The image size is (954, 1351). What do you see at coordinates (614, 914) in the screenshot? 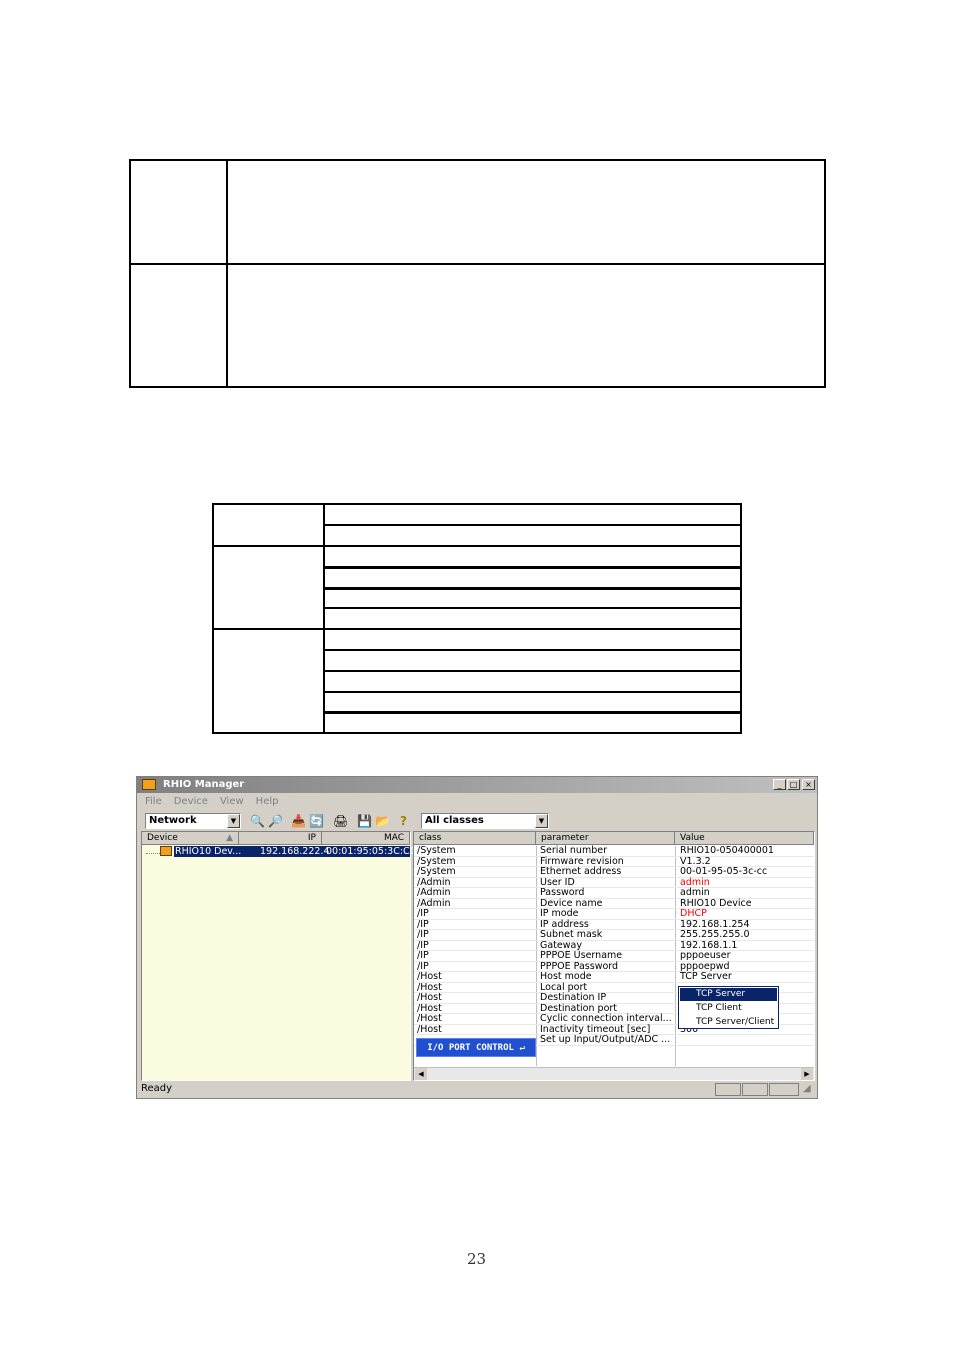
I see `param-row: /IP IP mode DHCP` at bounding box center [614, 914].